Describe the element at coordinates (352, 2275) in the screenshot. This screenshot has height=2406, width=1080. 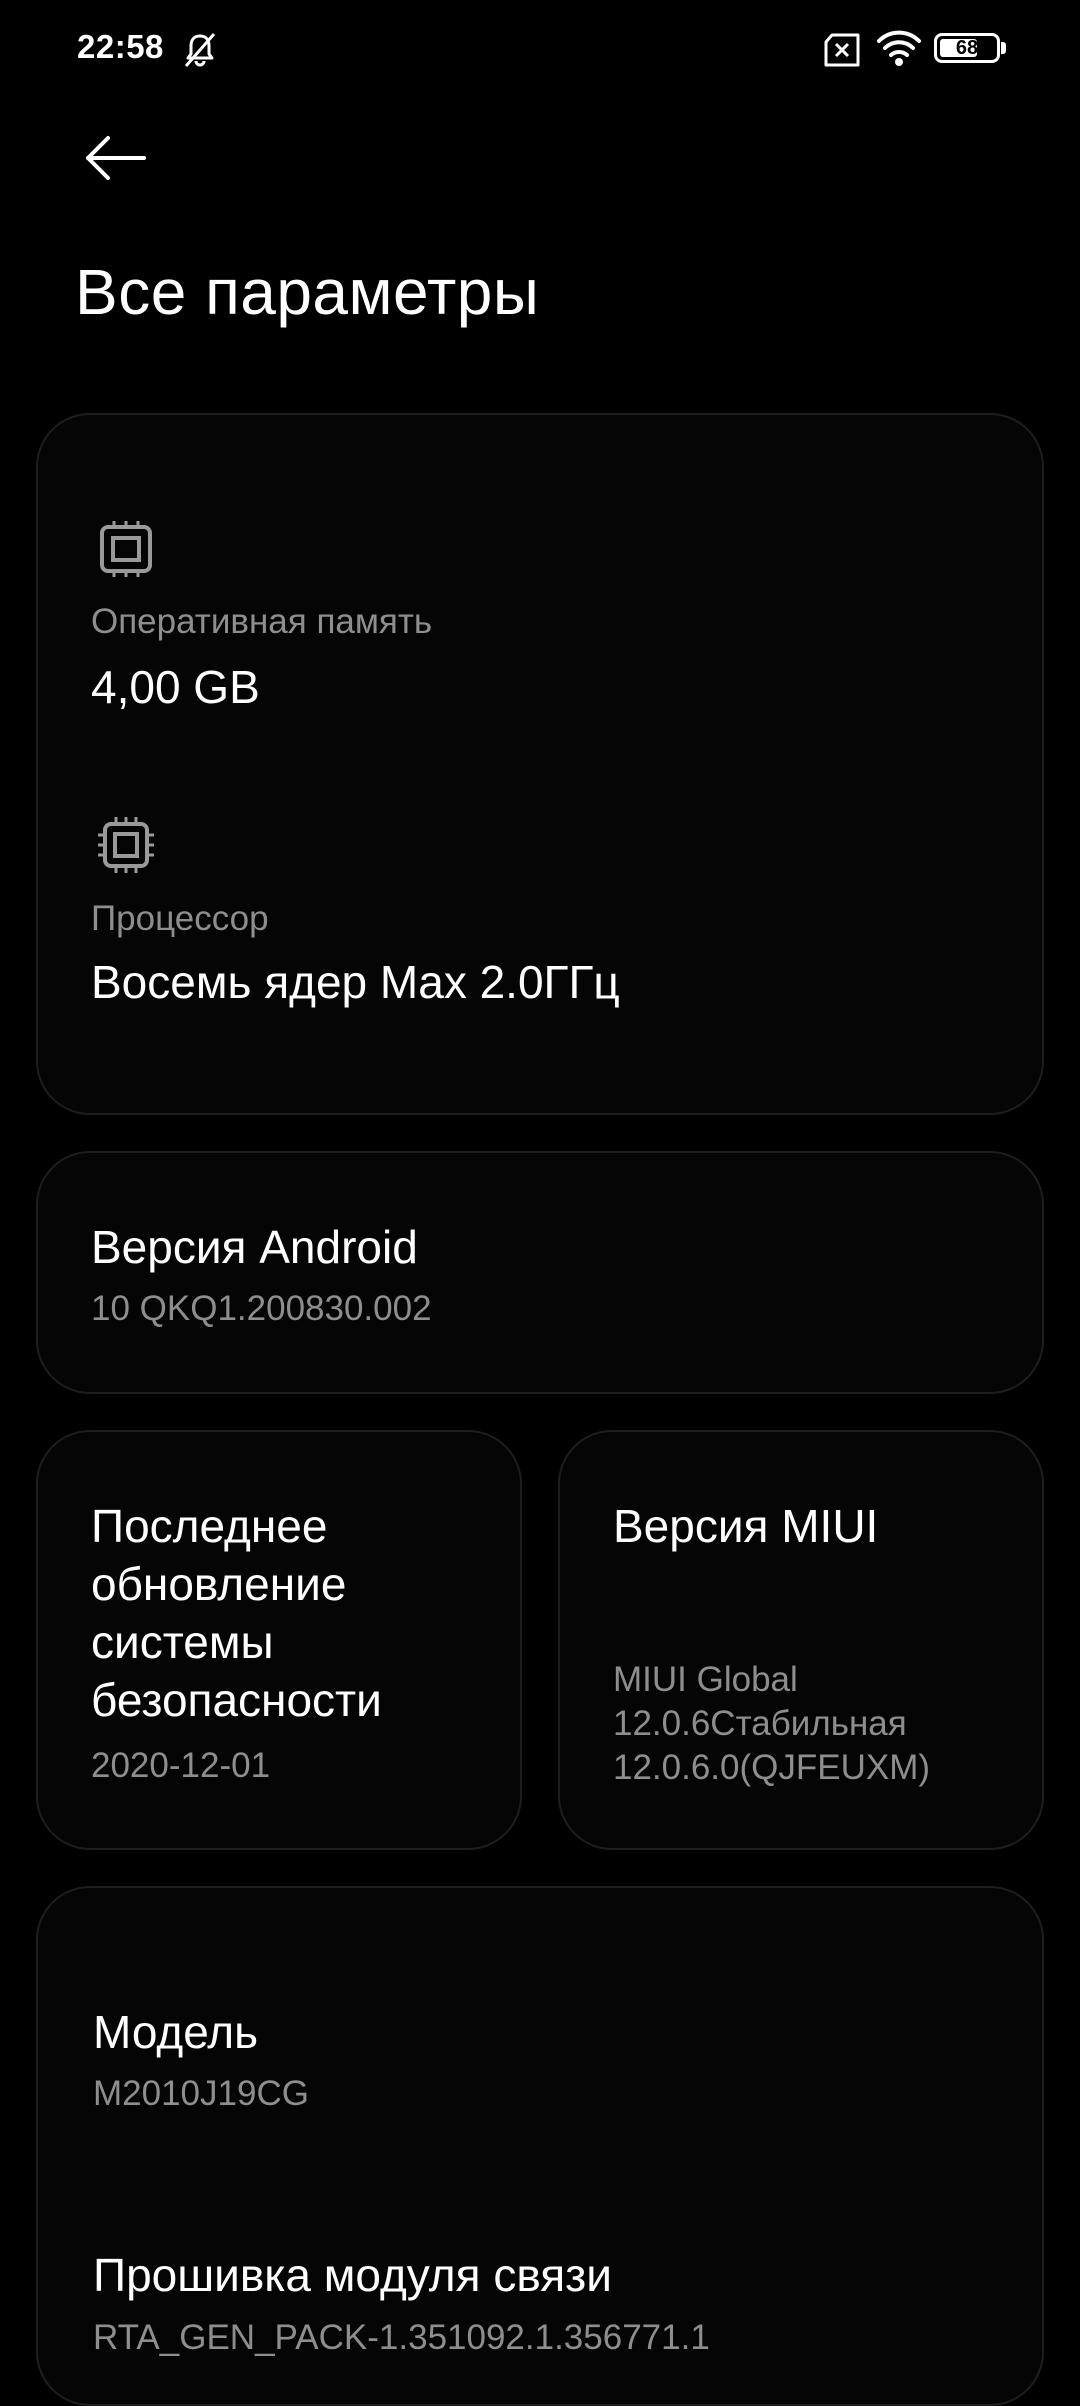
I see `baseband-title: Прошивка модуля связи` at that location.